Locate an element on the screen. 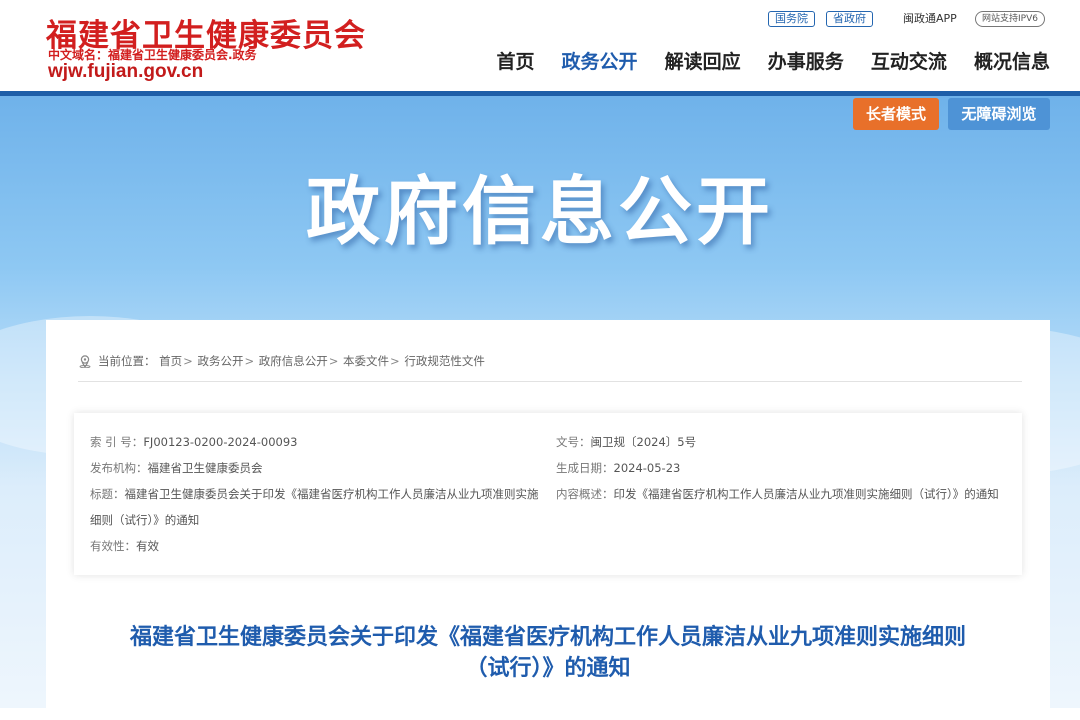  location-icon is located at coordinates (85, 361).